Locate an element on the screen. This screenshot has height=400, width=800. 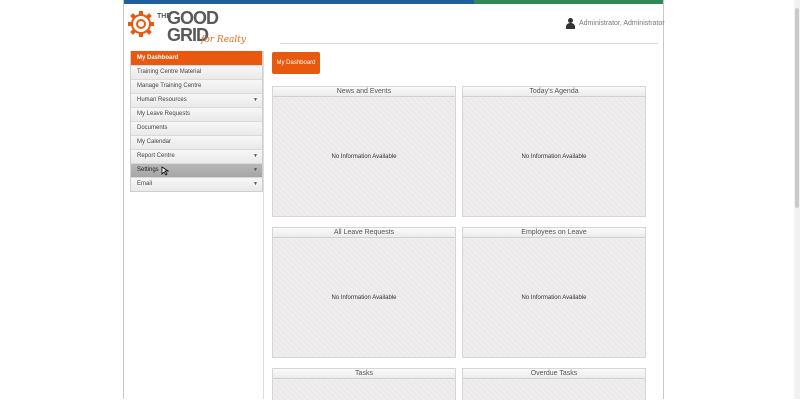
panel-title: Employees on Leave is located at coordinates (554, 233).